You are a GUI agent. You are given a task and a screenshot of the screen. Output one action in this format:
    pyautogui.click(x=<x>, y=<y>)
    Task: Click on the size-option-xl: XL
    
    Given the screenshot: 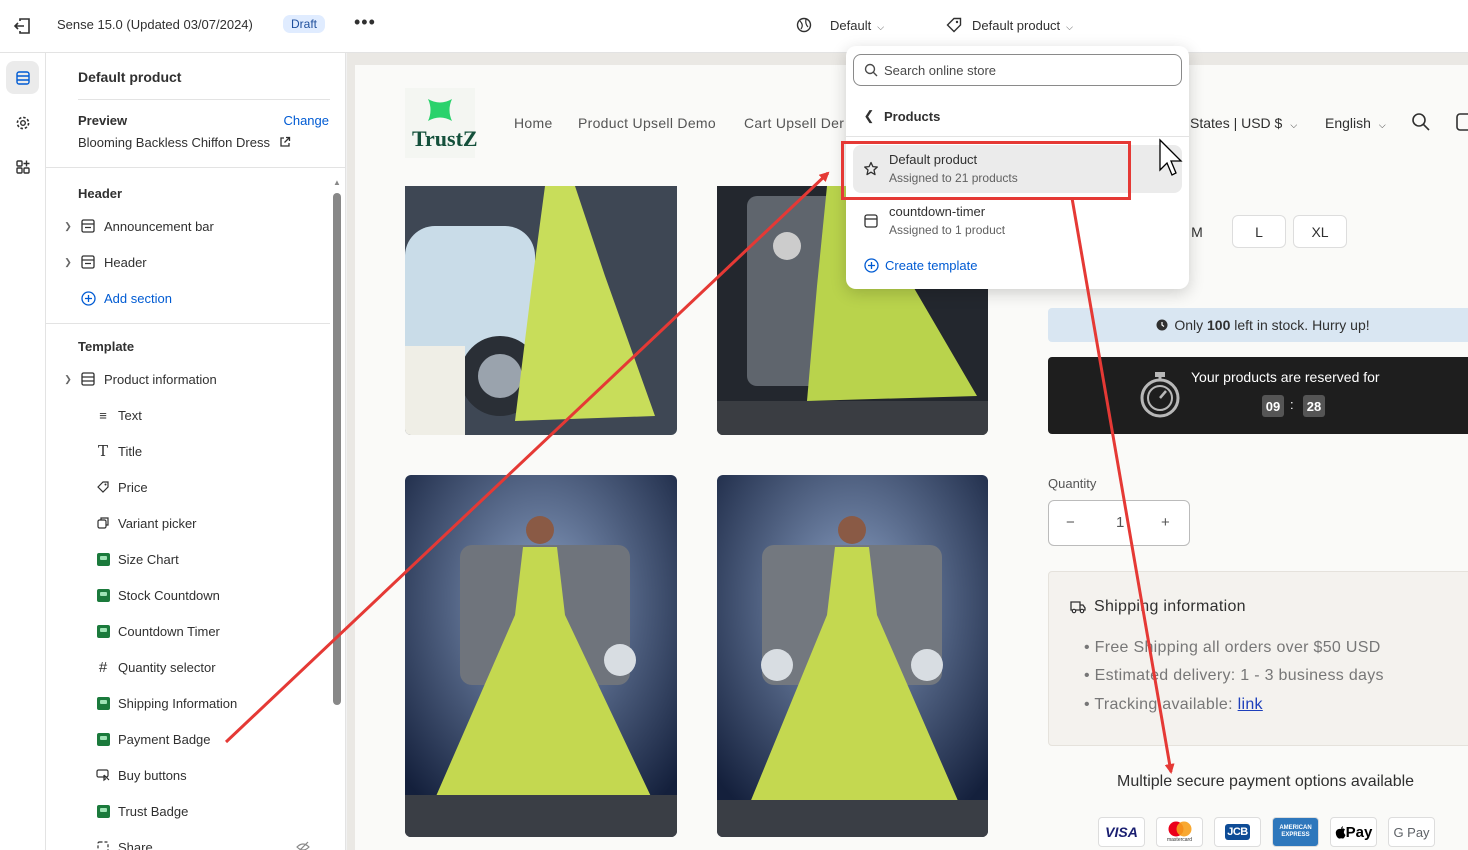 What is the action you would take?
    pyautogui.click(x=1320, y=231)
    